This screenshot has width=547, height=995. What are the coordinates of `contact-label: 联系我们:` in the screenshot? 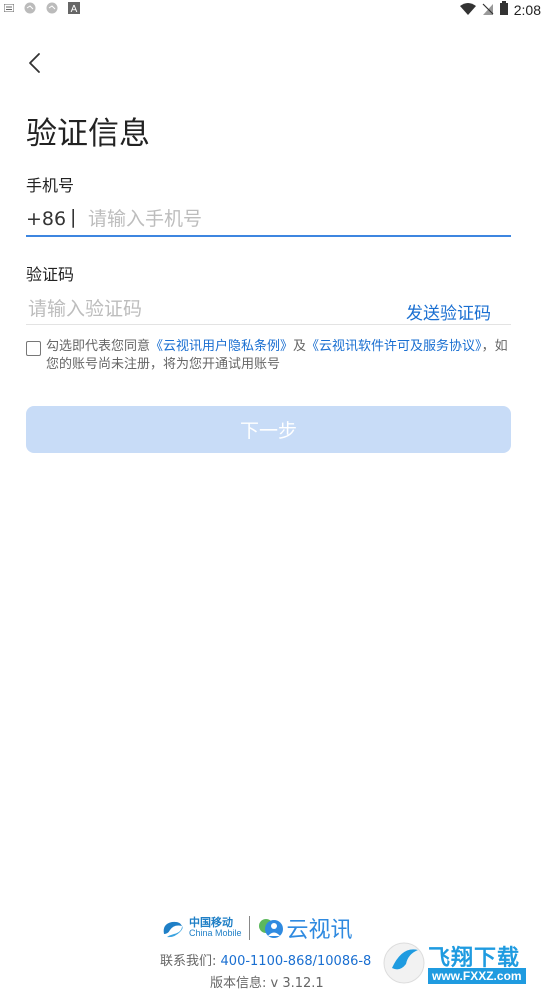 It's located at (188, 961).